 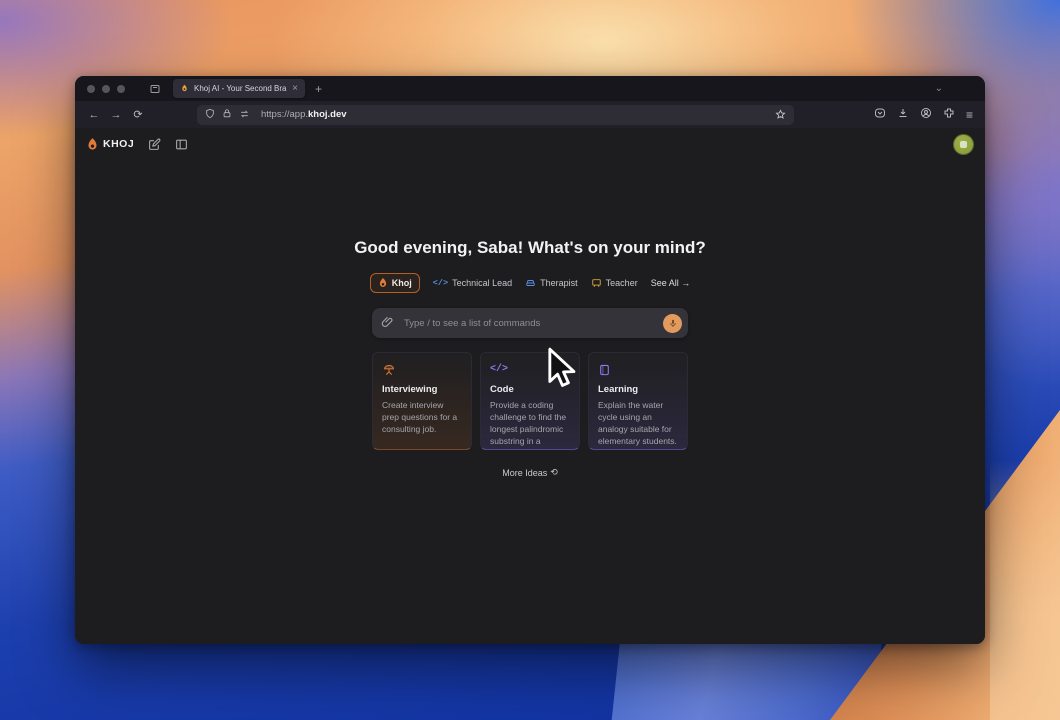 I want to click on url-domain: khoj.dev, so click(x=327, y=114).